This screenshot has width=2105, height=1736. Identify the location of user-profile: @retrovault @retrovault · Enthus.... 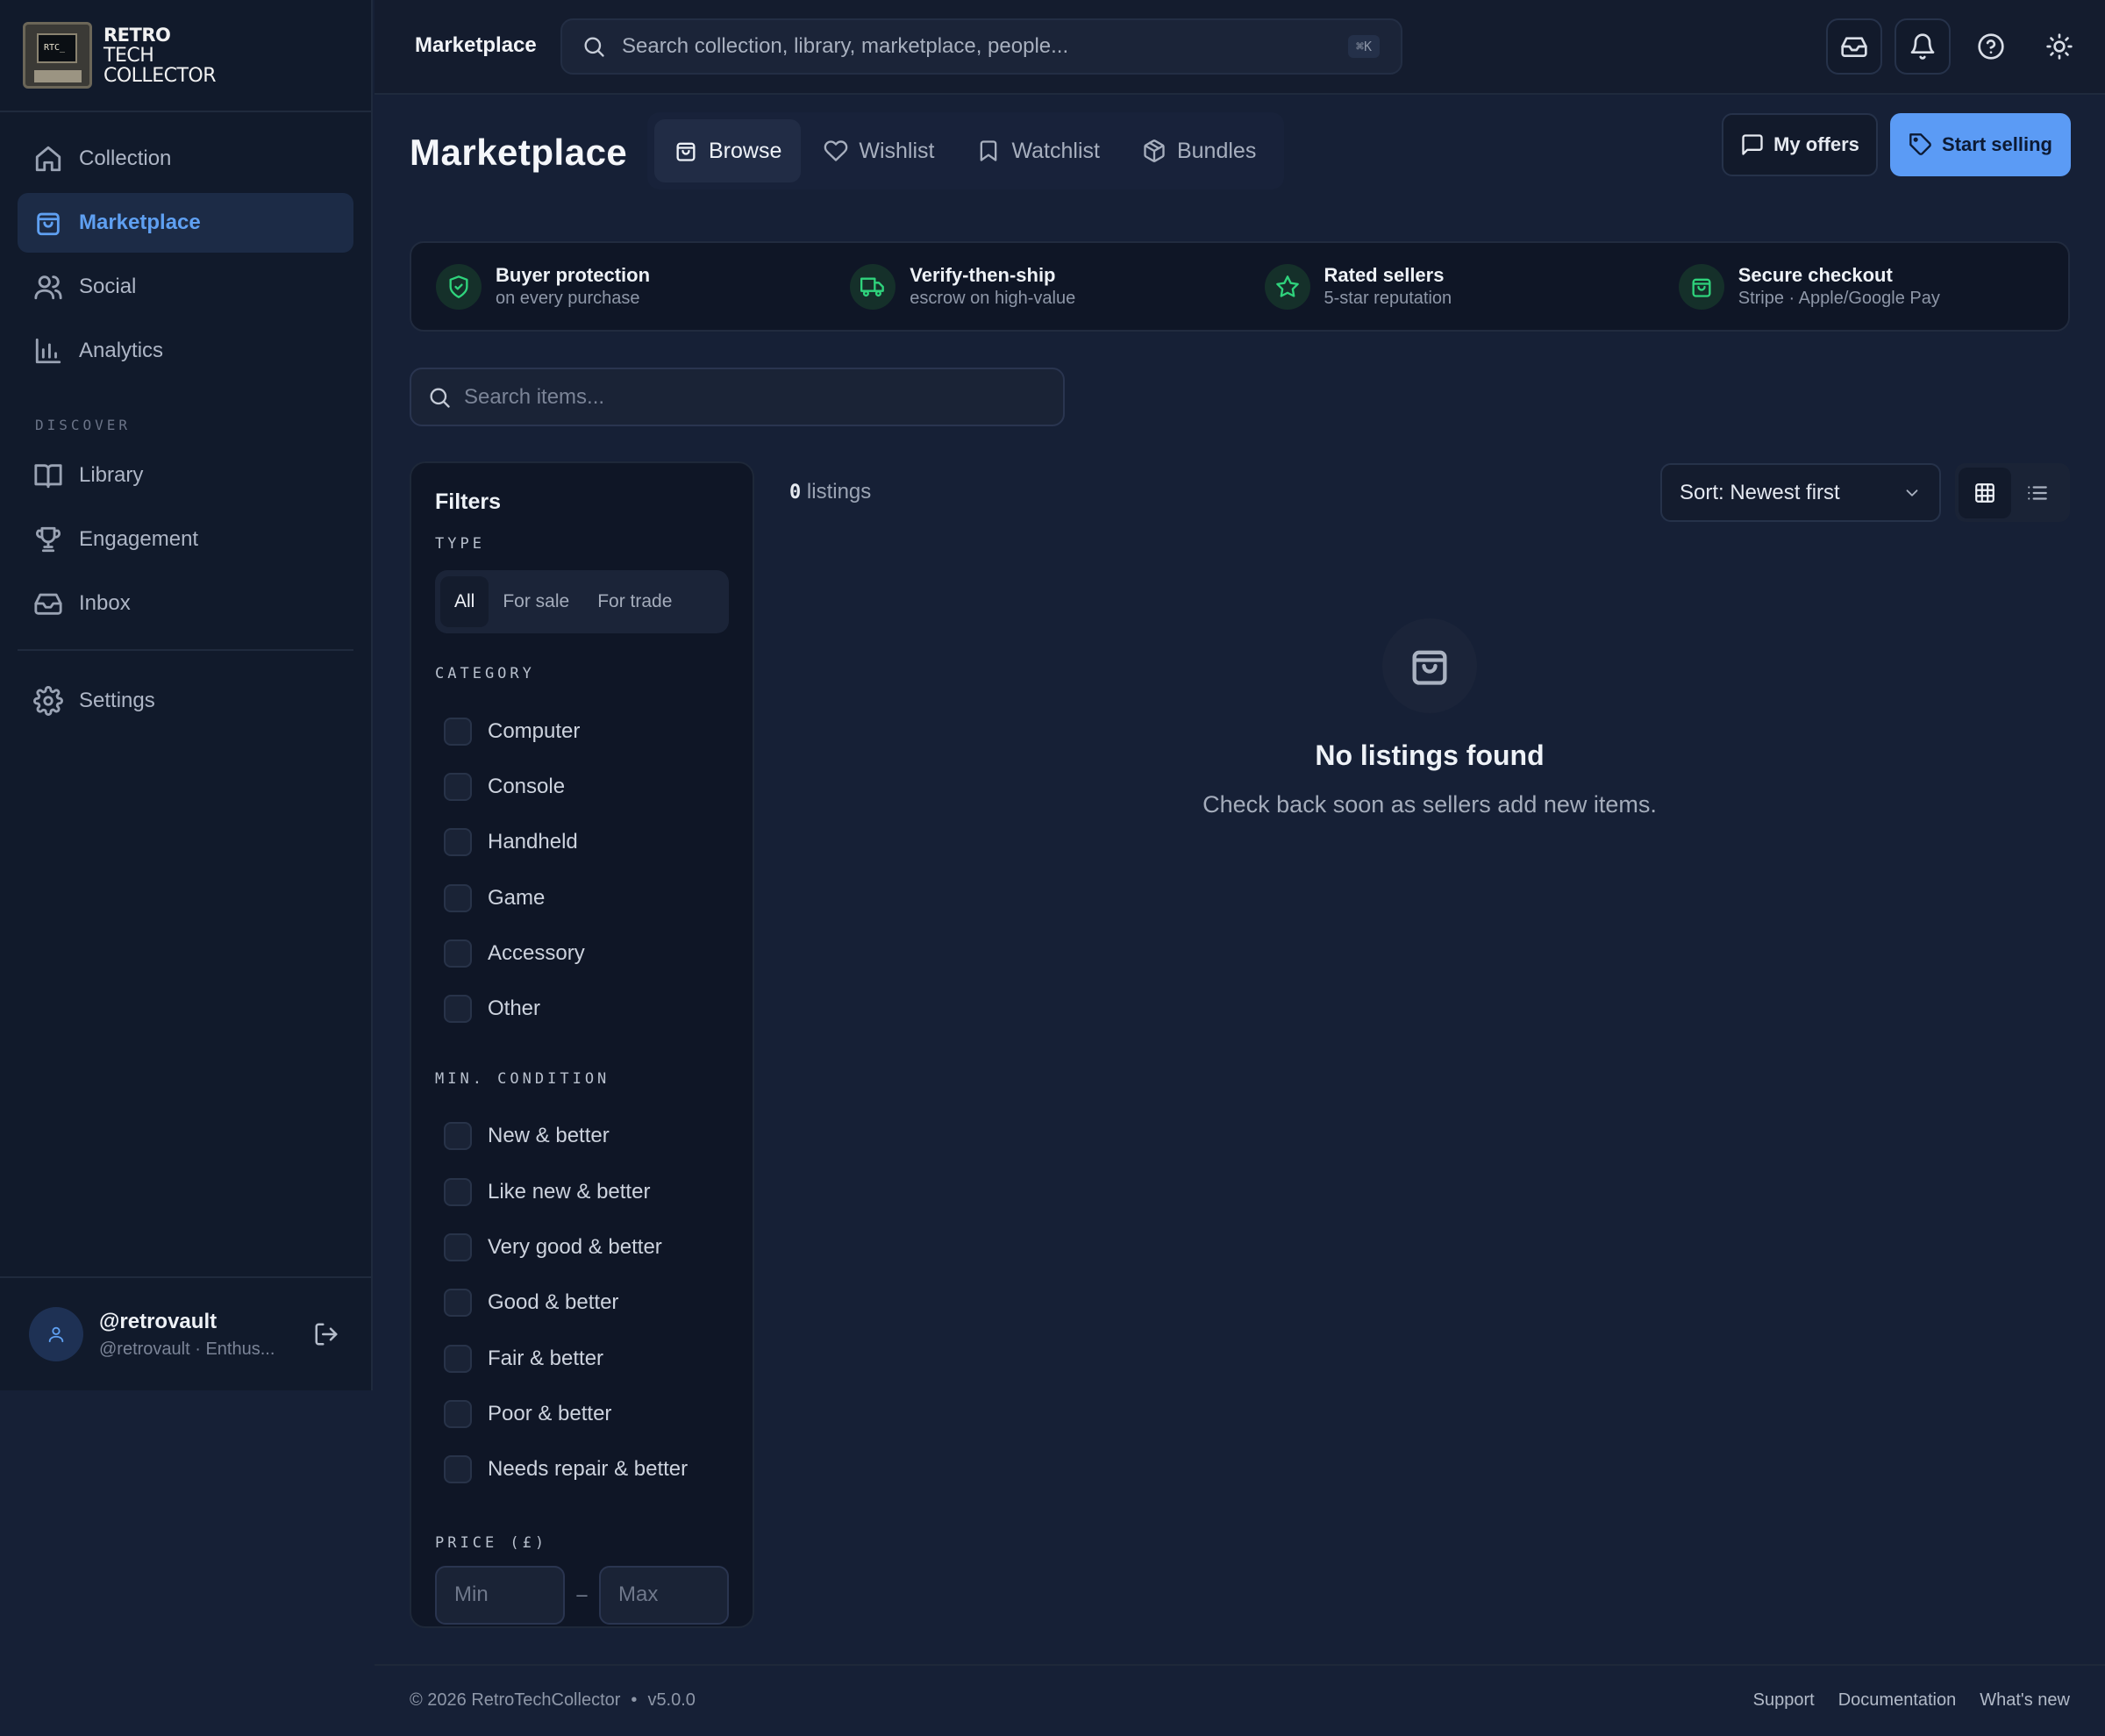
(185, 1333).